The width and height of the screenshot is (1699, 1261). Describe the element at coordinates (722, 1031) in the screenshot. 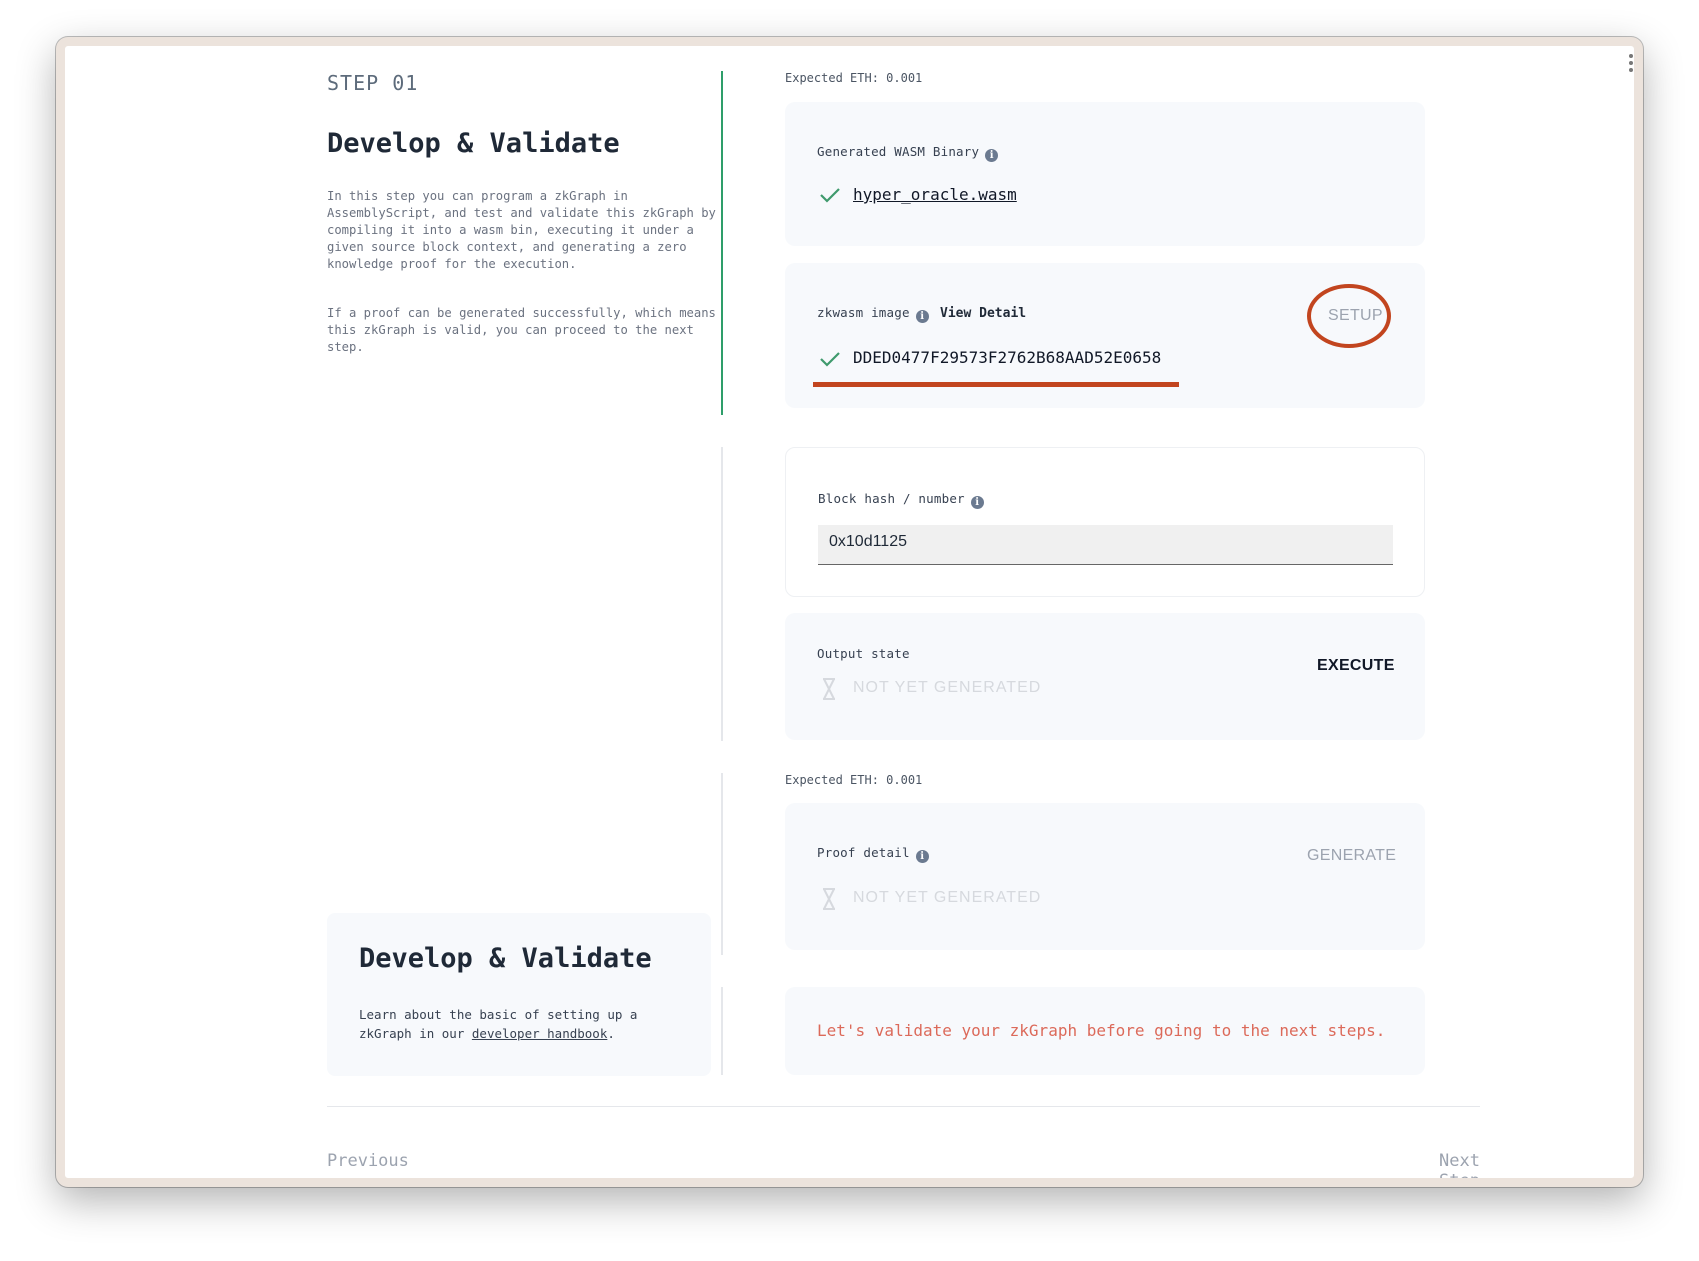

I see `timeline-line-status` at that location.